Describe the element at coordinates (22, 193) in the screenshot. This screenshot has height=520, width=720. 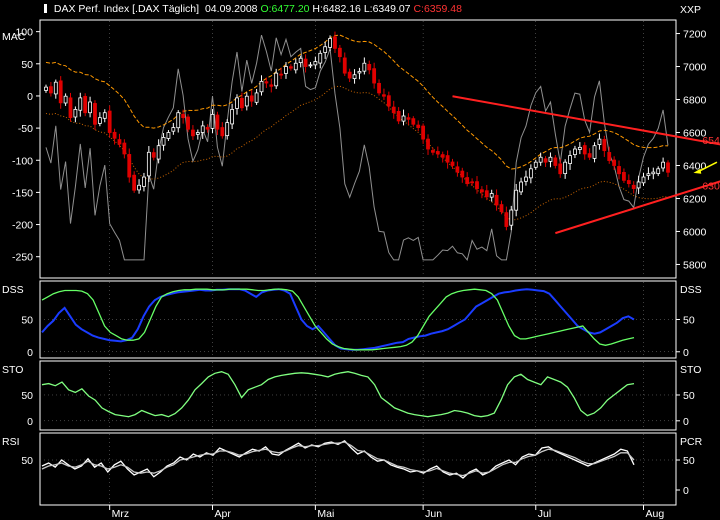
I see `left-tick-label: -150` at that location.